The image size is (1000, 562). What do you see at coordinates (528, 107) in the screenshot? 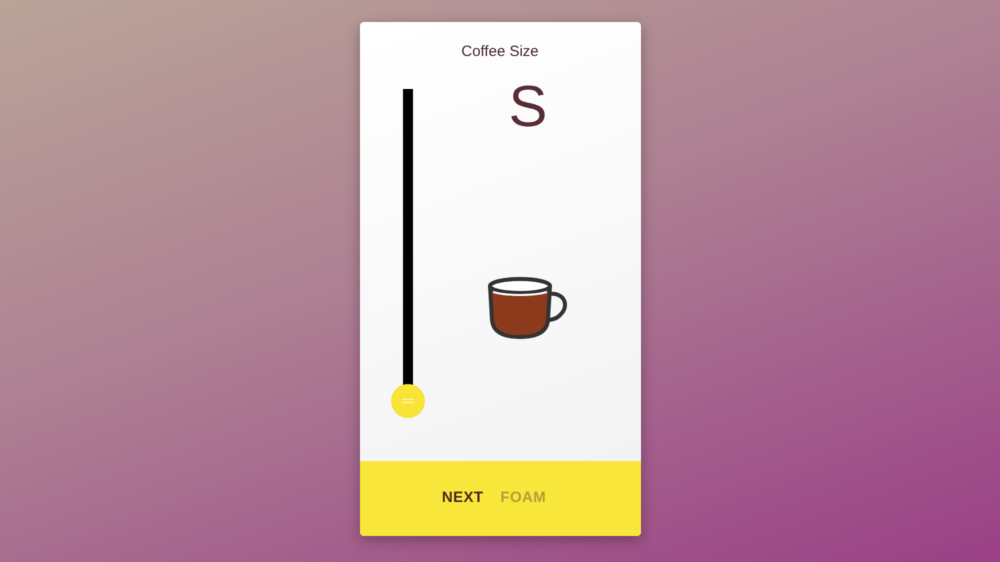
I see `size-letter: S` at bounding box center [528, 107].